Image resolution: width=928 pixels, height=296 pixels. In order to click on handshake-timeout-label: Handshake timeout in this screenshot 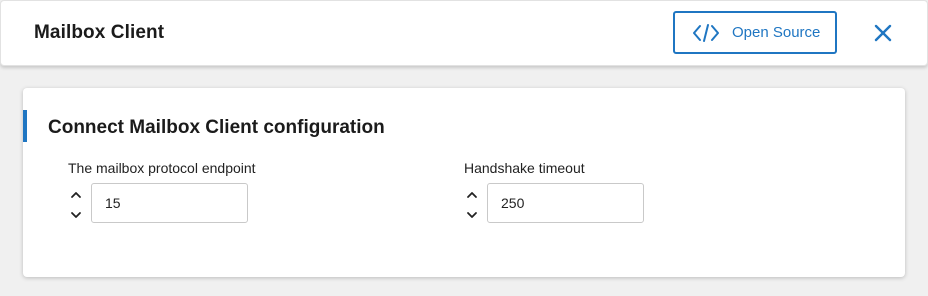, I will do `click(524, 168)`.